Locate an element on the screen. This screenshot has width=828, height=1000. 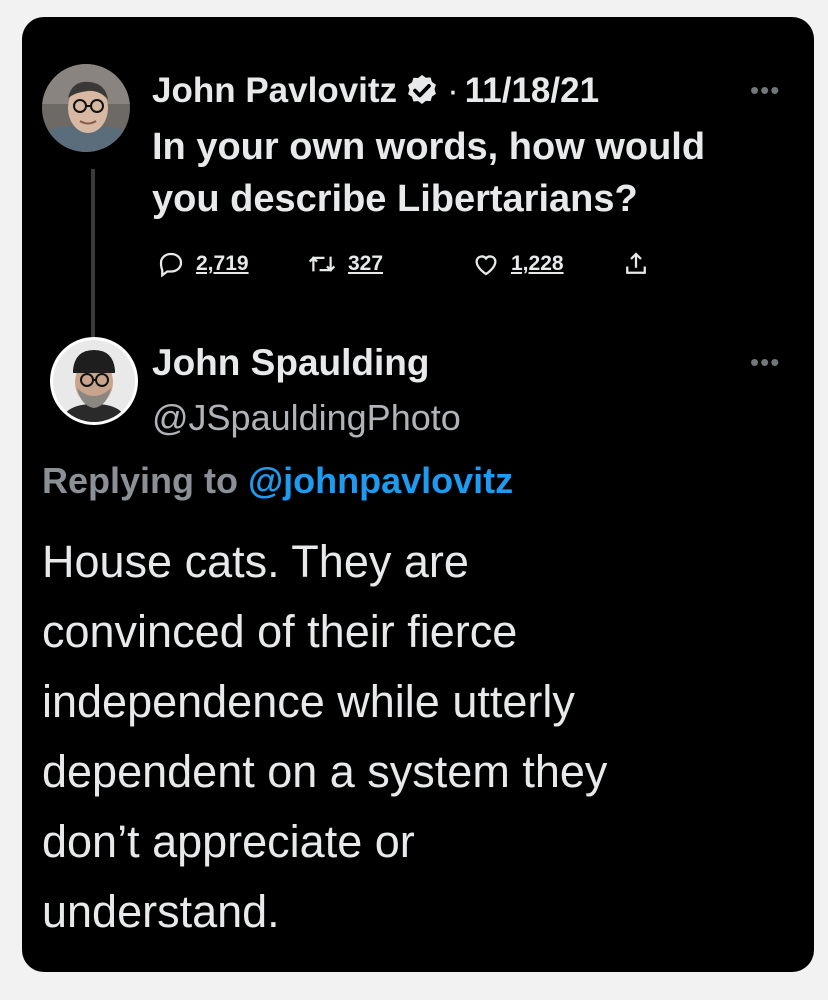
tweet-text-line: In your own words, how would is located at coordinates (429, 147).